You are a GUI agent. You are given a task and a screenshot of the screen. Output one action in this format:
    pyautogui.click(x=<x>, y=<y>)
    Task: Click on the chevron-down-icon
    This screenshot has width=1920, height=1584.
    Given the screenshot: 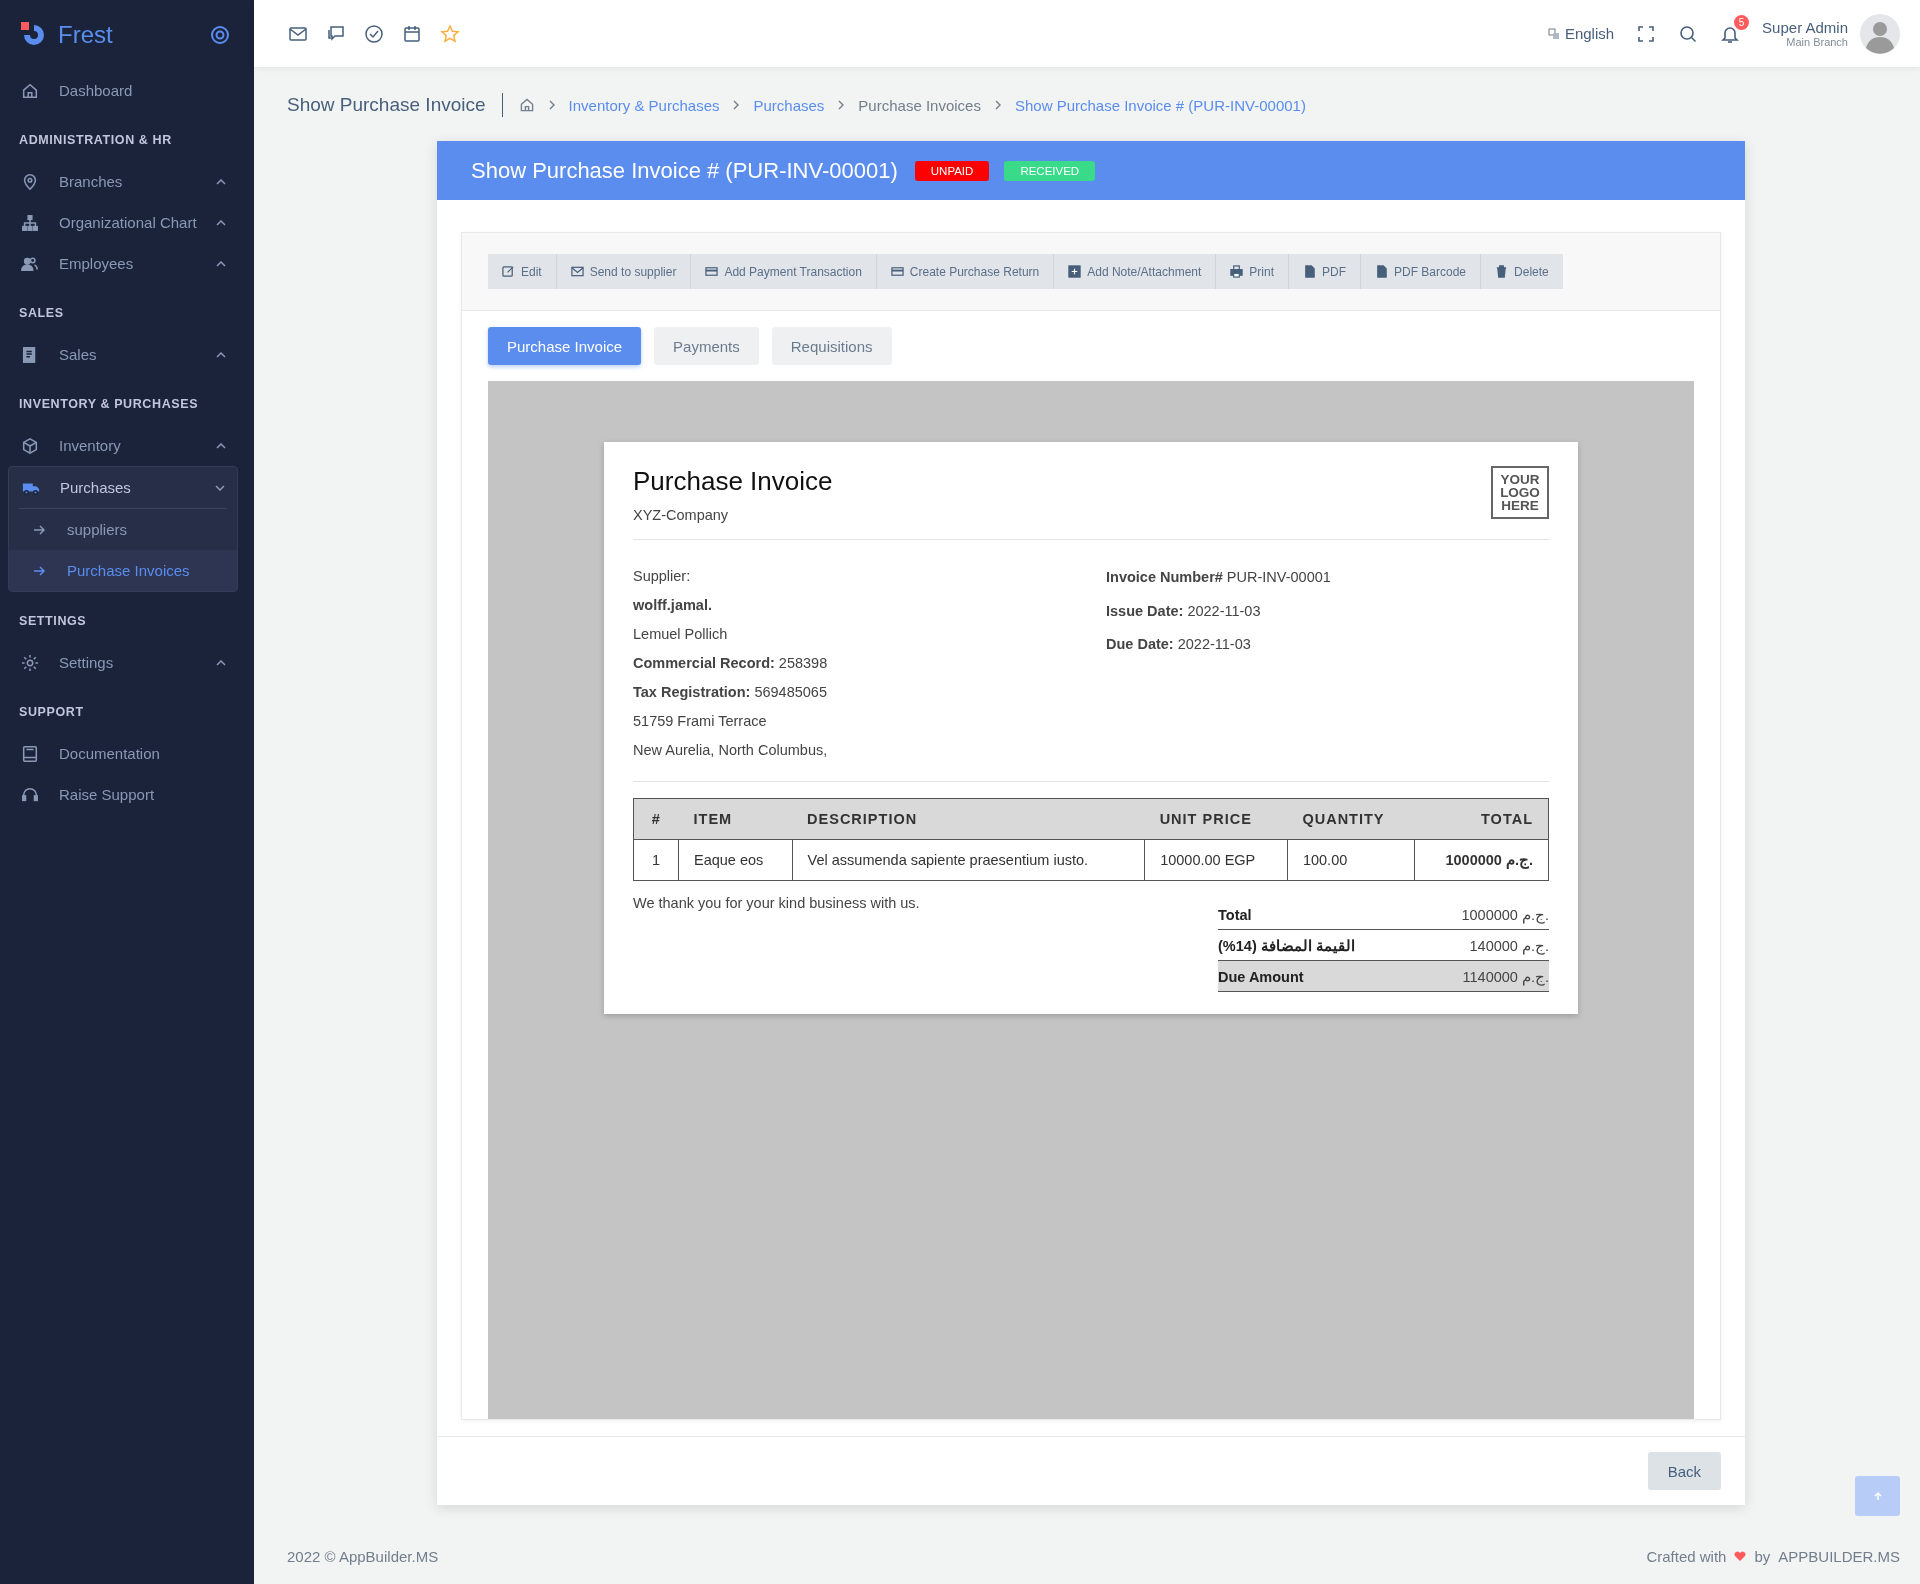 What is the action you would take?
    pyautogui.click(x=220, y=487)
    